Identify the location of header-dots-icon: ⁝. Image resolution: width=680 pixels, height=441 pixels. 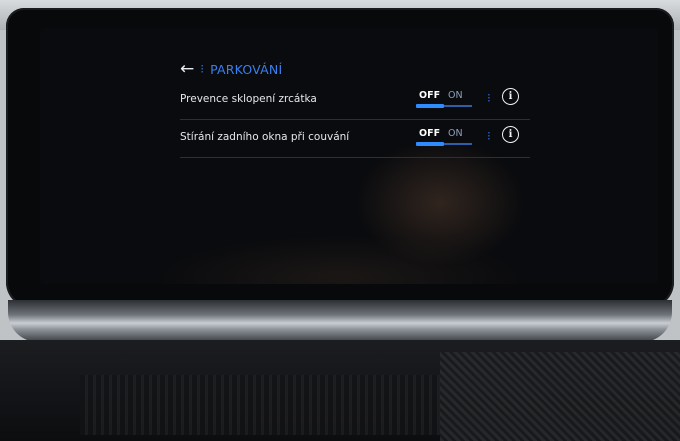
(202, 69).